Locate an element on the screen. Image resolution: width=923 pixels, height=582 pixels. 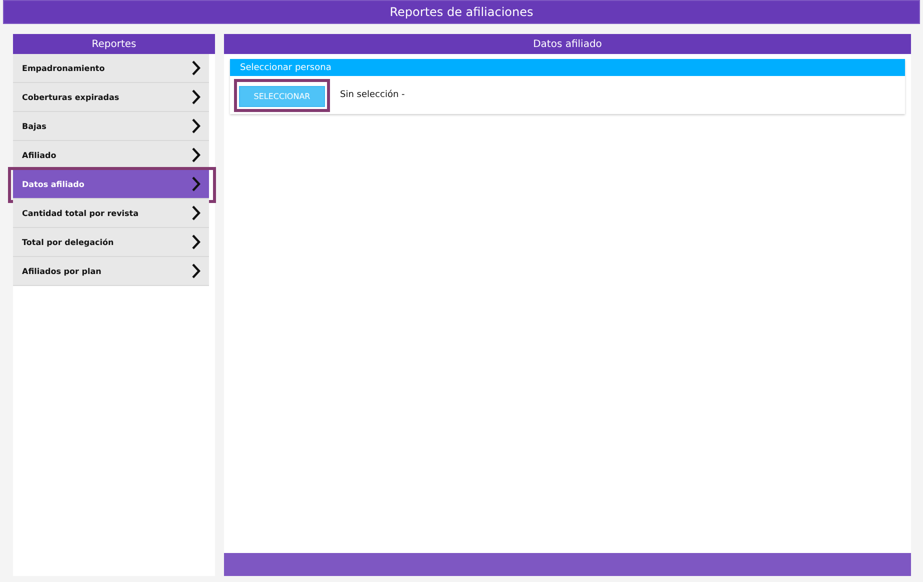
section-title: Seleccionar persona is located at coordinates (286, 67).